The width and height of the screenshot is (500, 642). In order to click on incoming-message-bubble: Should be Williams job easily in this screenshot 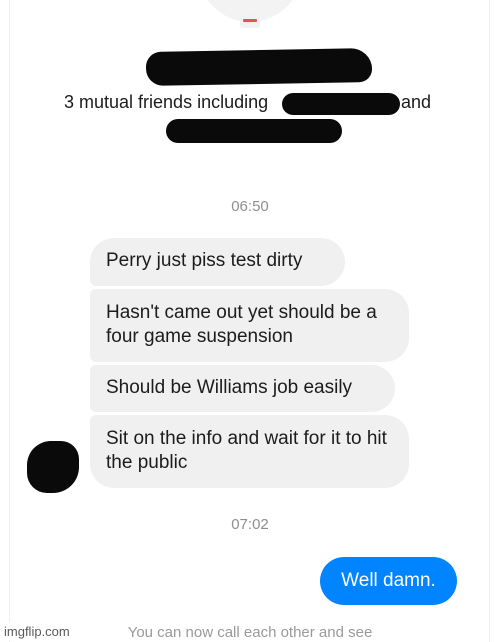, I will do `click(242, 388)`.